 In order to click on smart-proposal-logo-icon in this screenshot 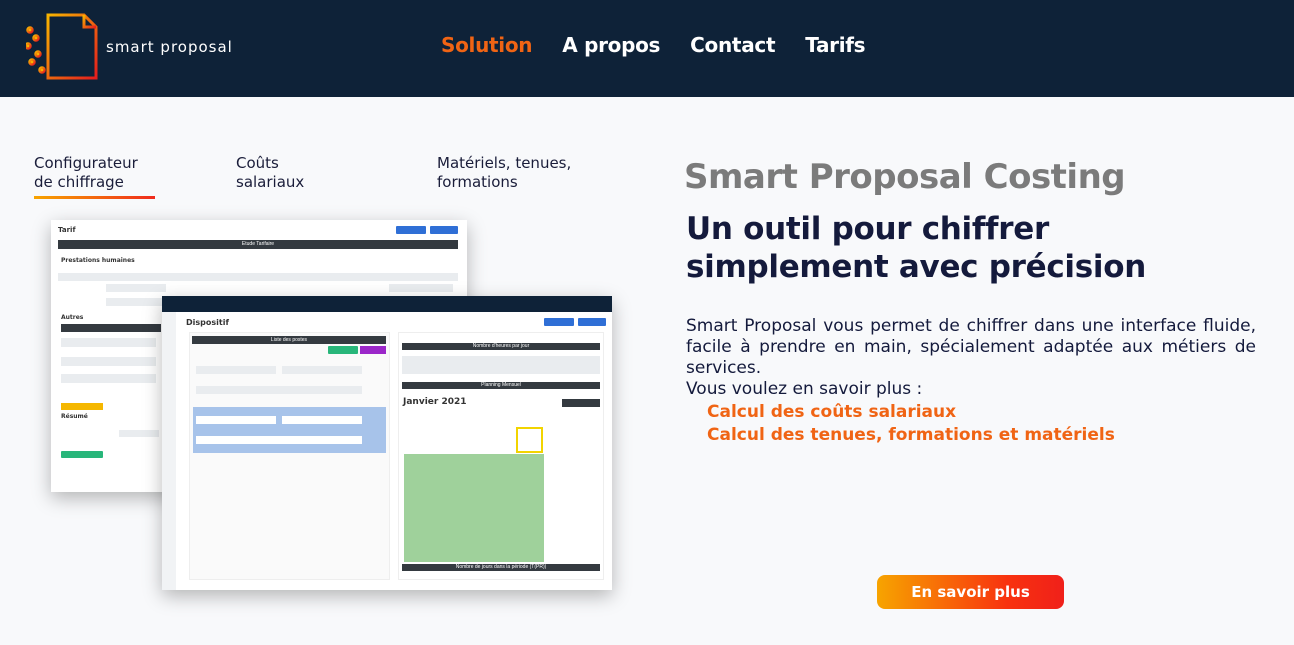, I will do `click(62, 46)`.